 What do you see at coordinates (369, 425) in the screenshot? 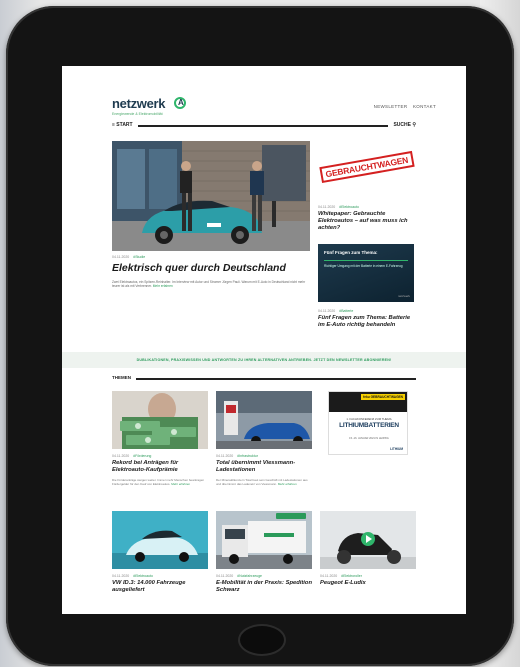
I see `ad-line2: LITHIUMBATTERIEN` at bounding box center [369, 425].